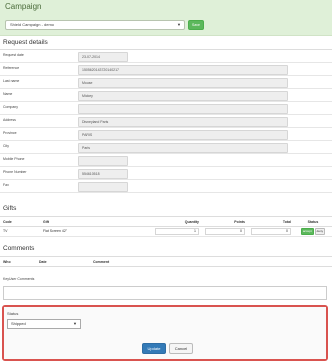 Image resolution: width=332 pixels, height=364 pixels. What do you see at coordinates (44, 324) in the screenshot?
I see `status-select: Shipped ▼` at bounding box center [44, 324].